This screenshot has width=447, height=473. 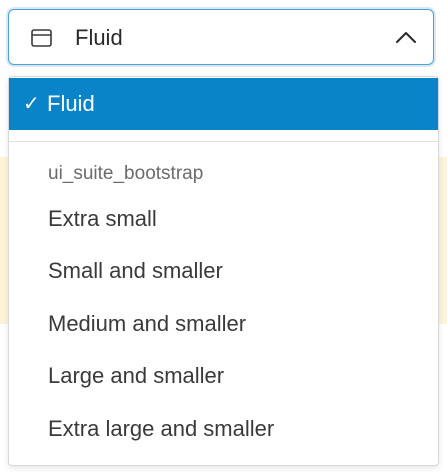 What do you see at coordinates (161, 429) in the screenshot?
I see `option-extra-large-and-smaller: Extra large and smaller` at bounding box center [161, 429].